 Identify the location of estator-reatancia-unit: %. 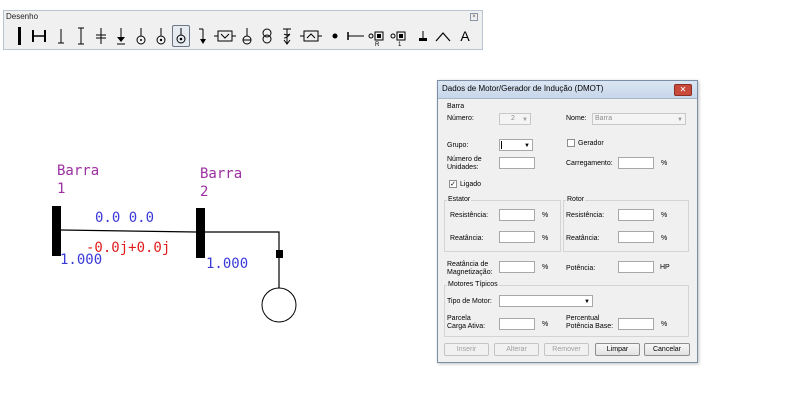
(545, 238).